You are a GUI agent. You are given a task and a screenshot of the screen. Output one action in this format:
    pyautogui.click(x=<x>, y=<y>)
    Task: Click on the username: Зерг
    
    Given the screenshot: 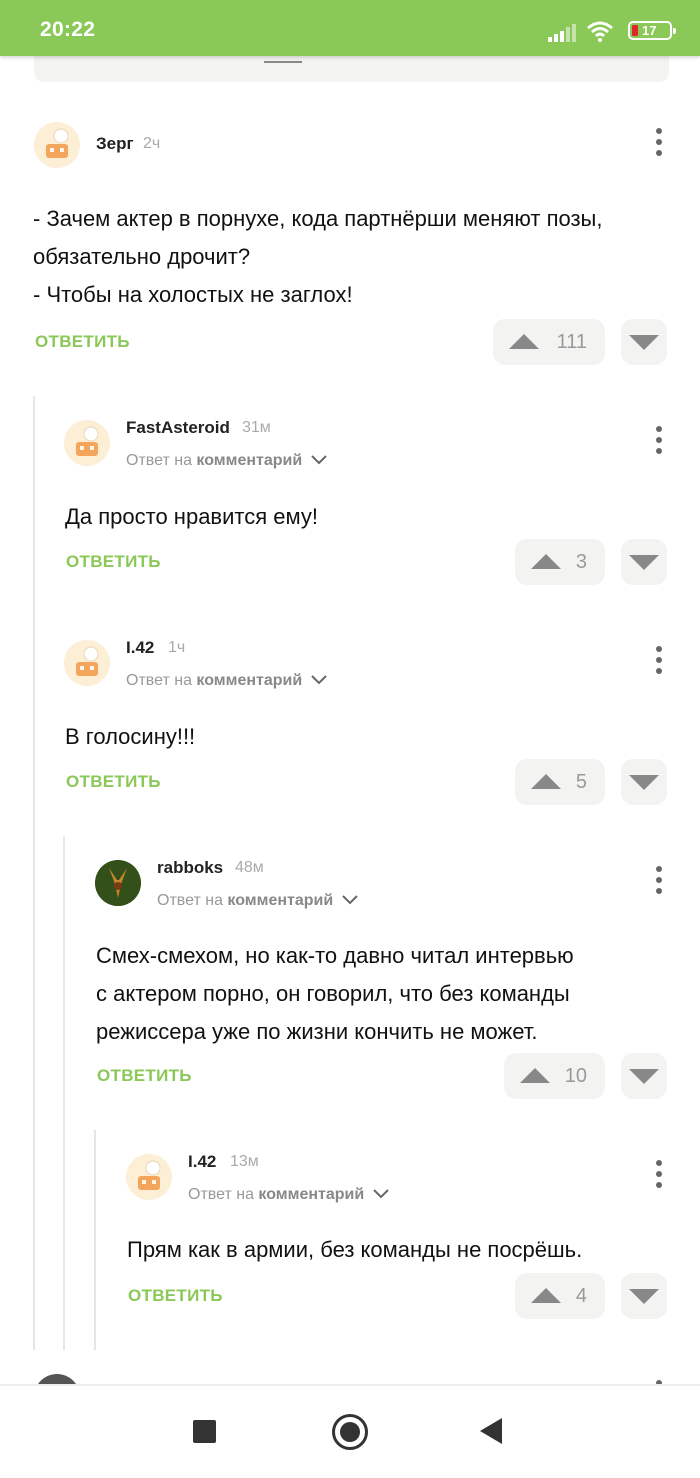 What is the action you would take?
    pyautogui.click(x=115, y=144)
    